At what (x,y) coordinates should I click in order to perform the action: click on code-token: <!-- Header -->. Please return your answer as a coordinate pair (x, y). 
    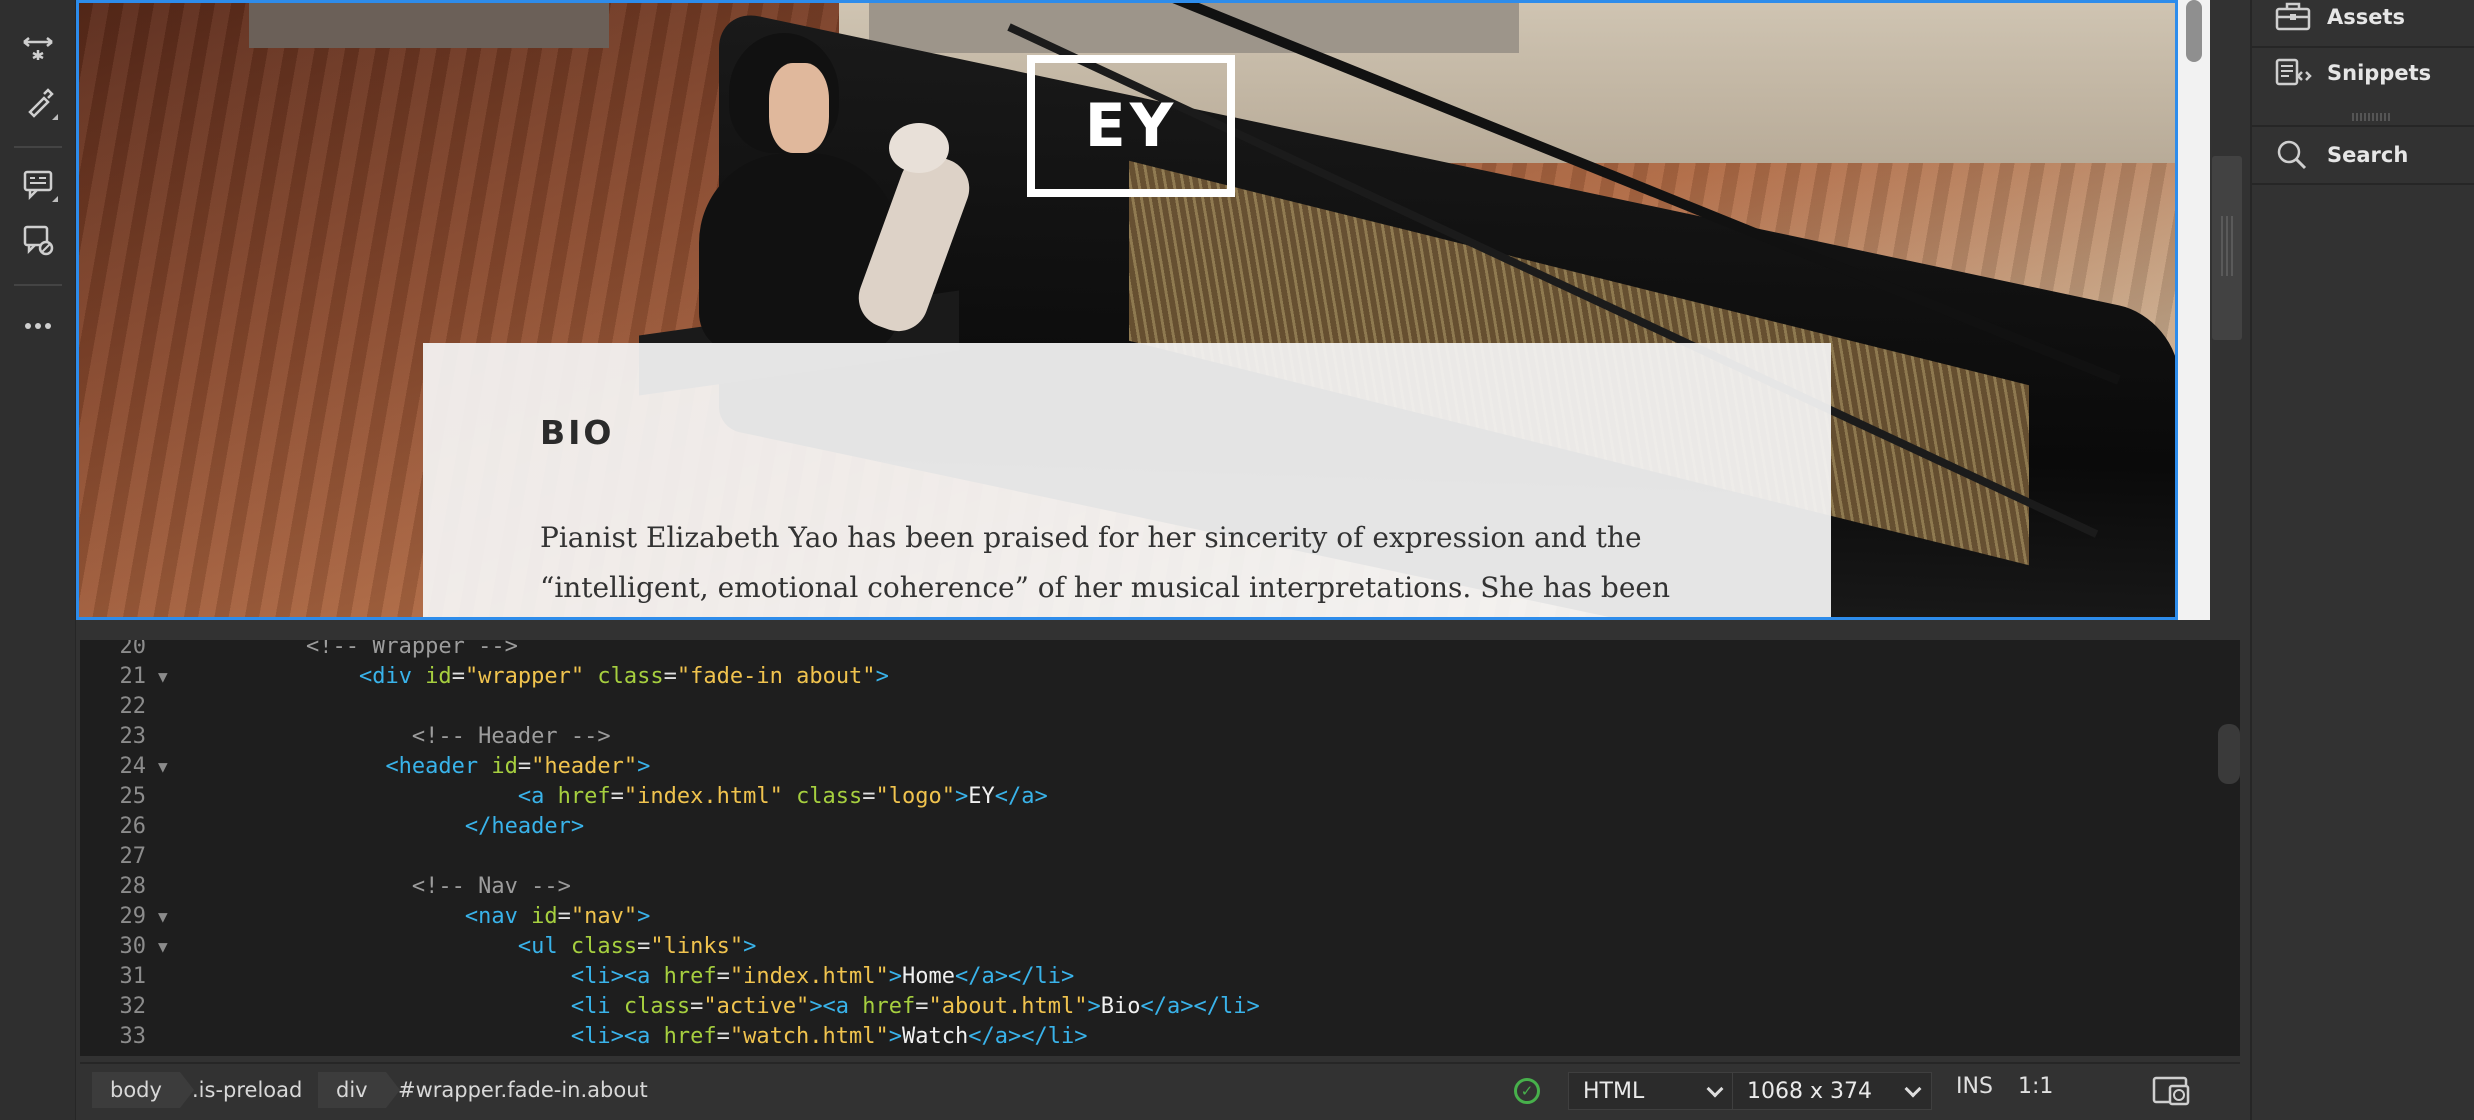
    Looking at the image, I should click on (405, 736).